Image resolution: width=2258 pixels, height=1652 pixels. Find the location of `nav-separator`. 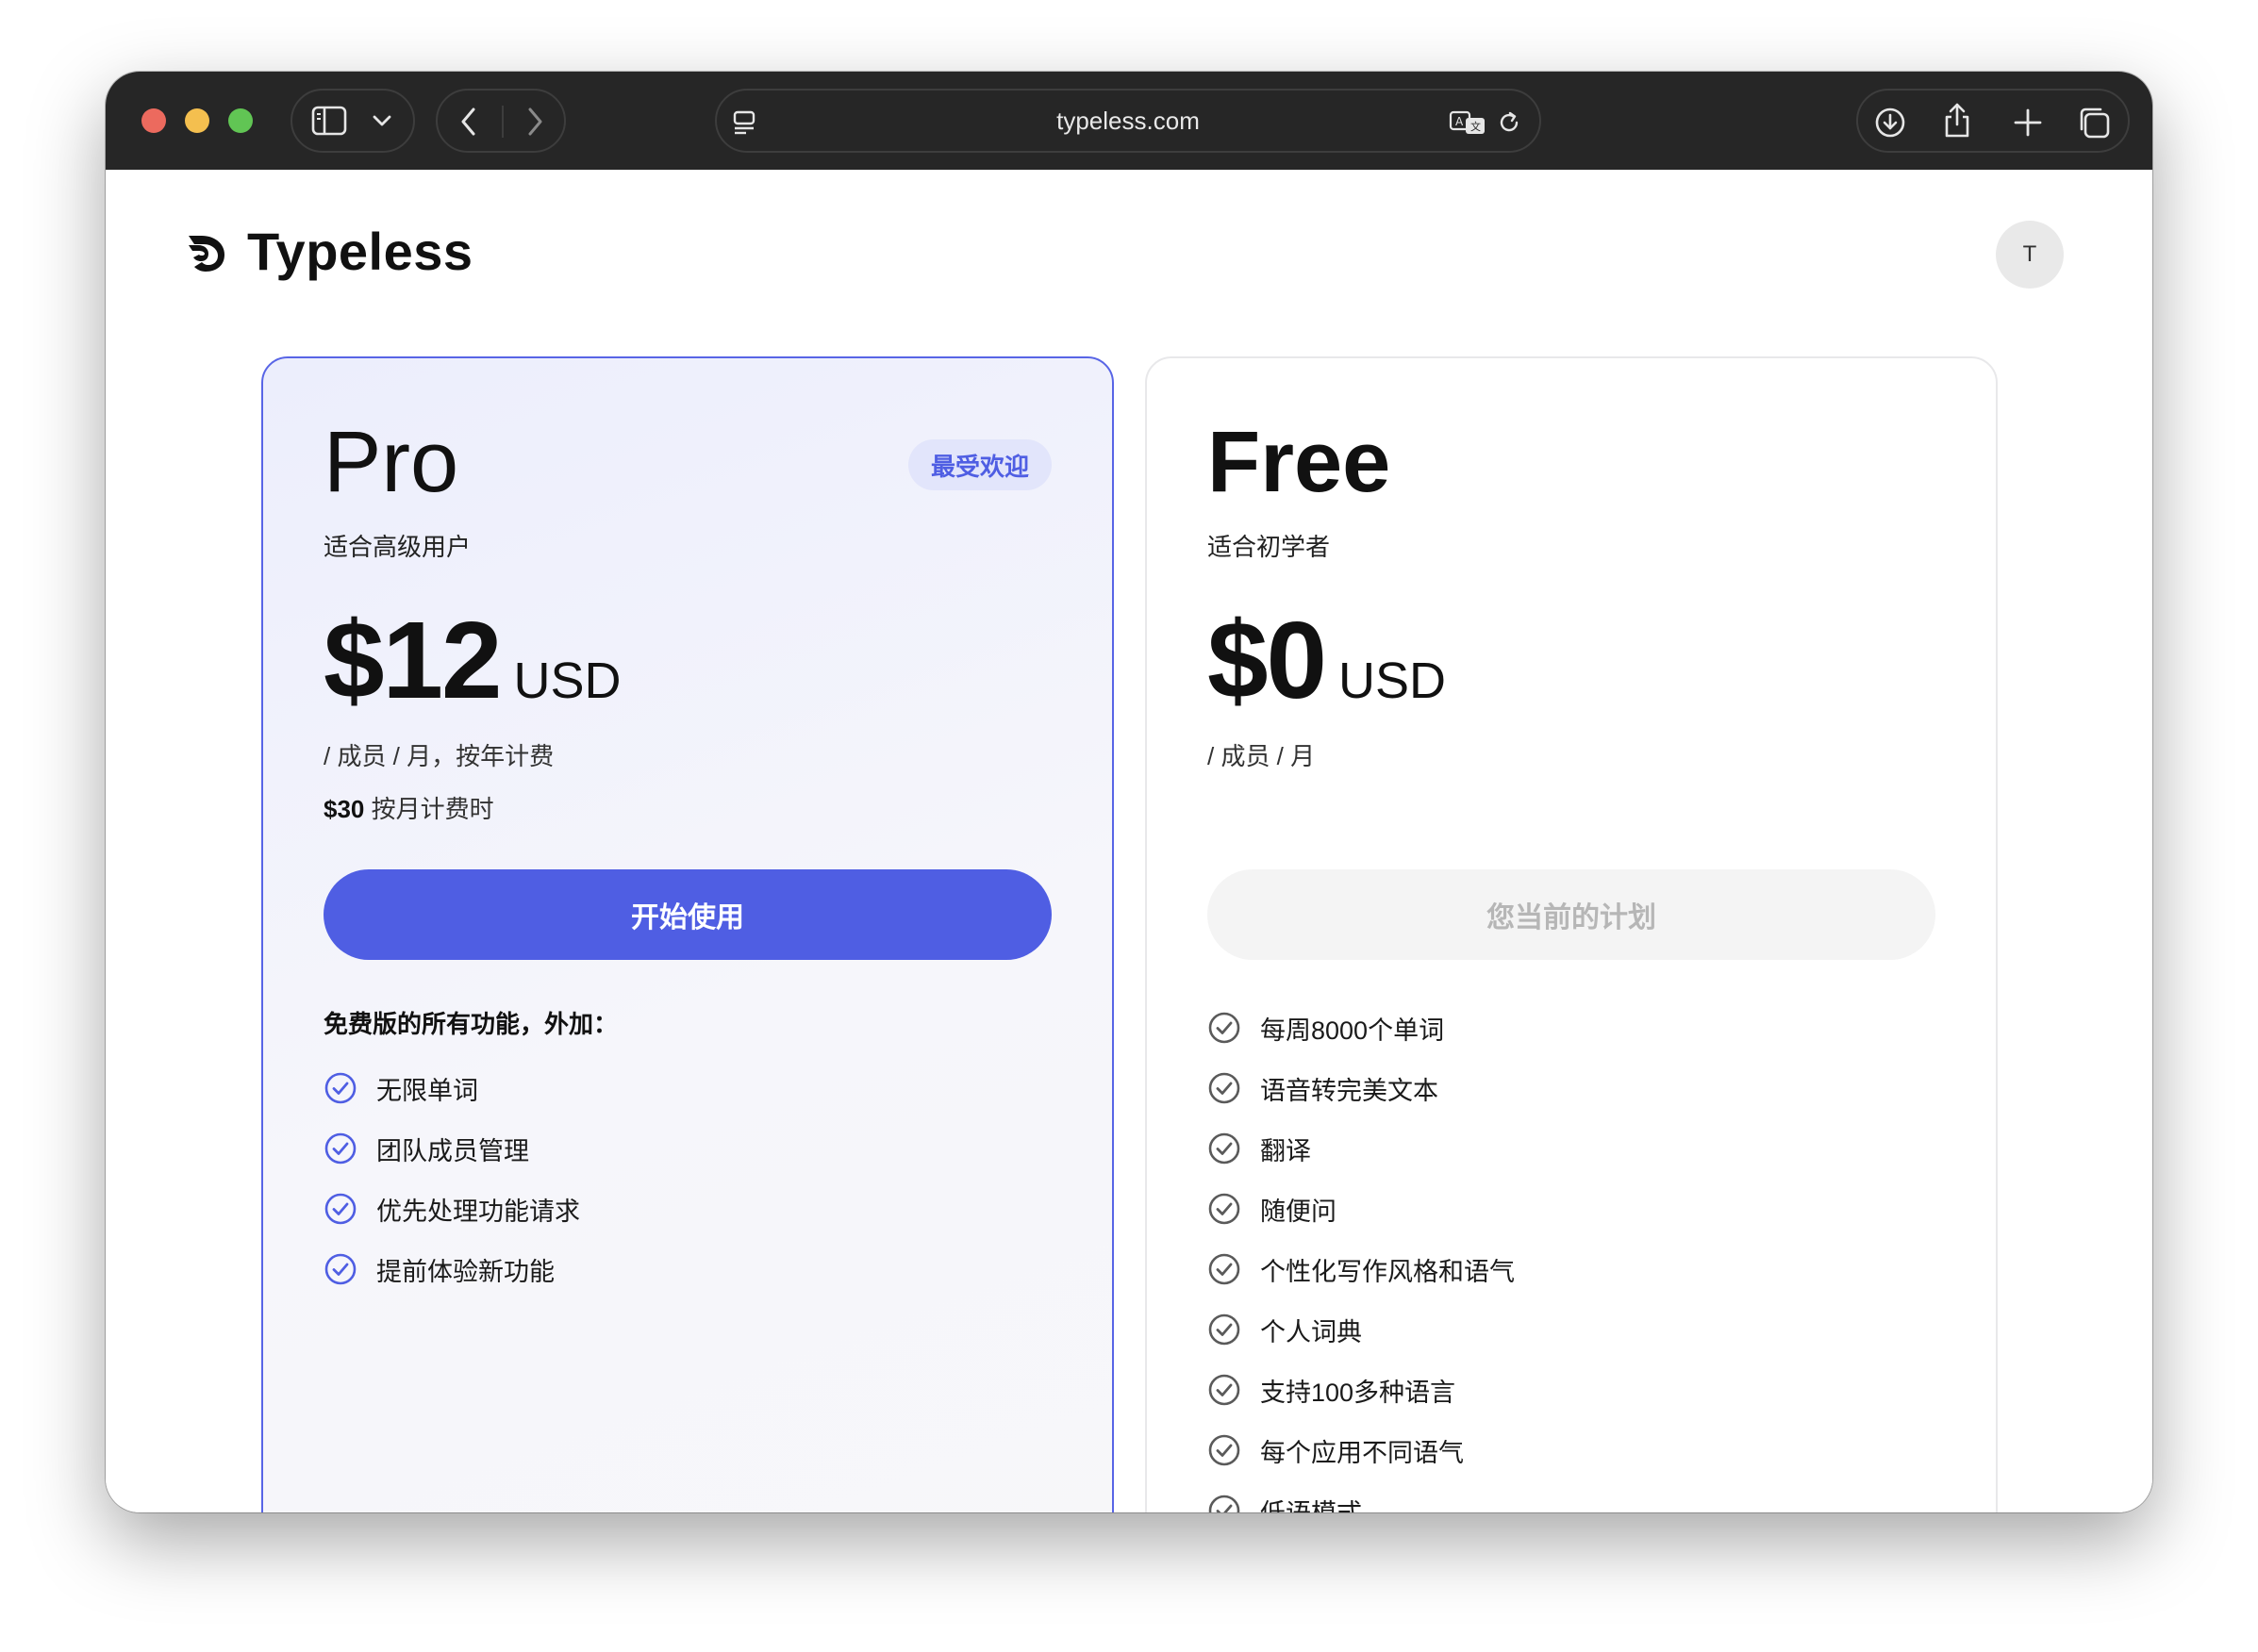

nav-separator is located at coordinates (503, 122).